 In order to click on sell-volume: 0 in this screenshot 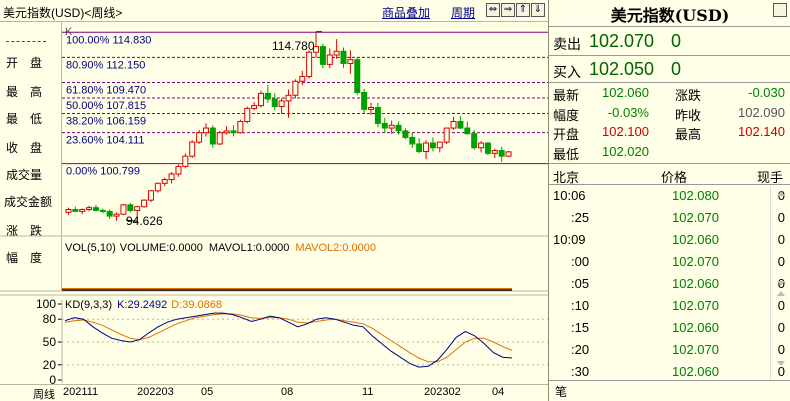, I will do `click(676, 41)`.